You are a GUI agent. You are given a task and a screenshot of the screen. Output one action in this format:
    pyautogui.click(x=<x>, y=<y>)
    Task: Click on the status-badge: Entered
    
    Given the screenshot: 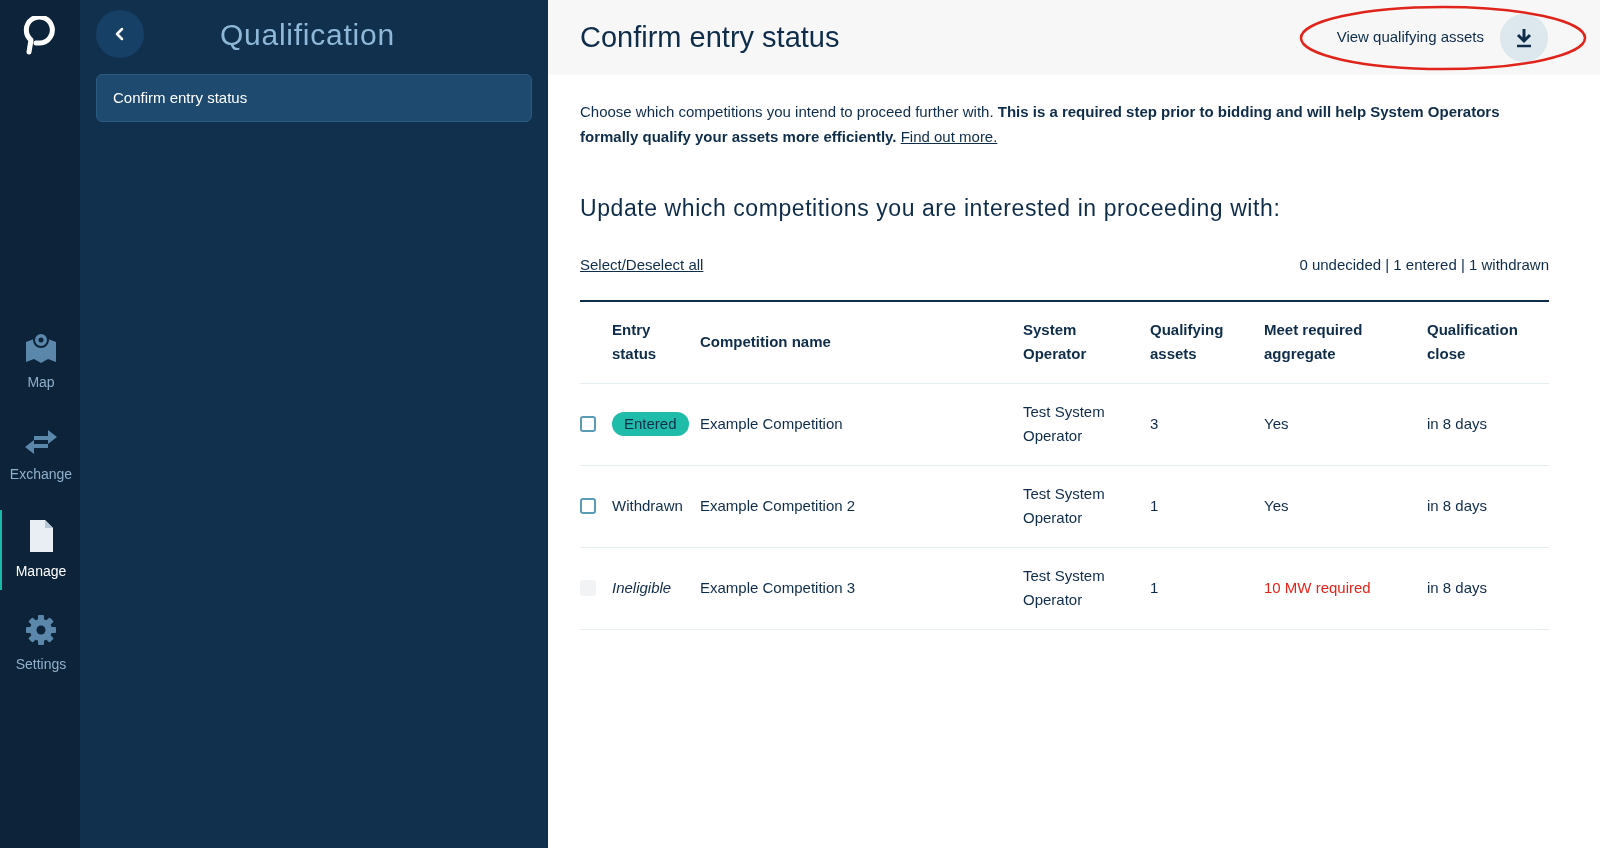 What is the action you would take?
    pyautogui.click(x=650, y=424)
    